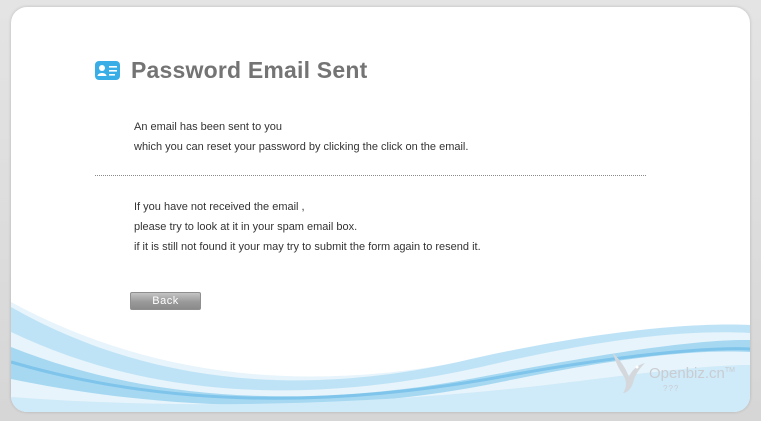  What do you see at coordinates (671, 388) in the screenshot?
I see `brand-subtitle: ???` at bounding box center [671, 388].